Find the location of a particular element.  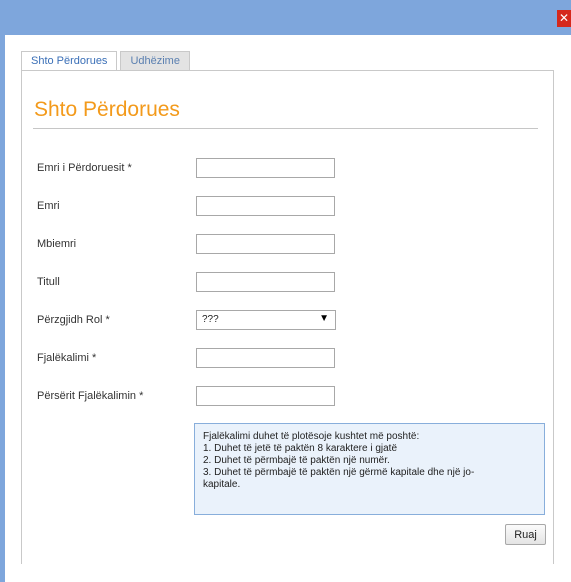

save-button: Ruaj is located at coordinates (525, 534).